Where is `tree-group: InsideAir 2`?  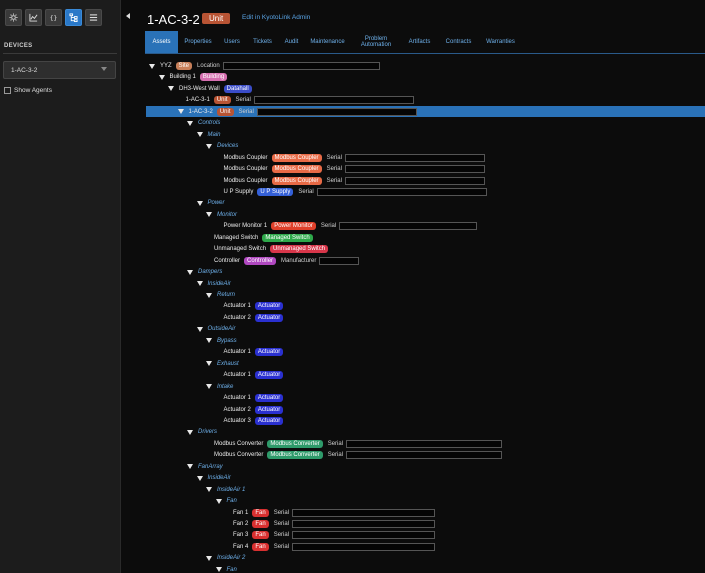
tree-group: InsideAir 2 is located at coordinates (225, 558).